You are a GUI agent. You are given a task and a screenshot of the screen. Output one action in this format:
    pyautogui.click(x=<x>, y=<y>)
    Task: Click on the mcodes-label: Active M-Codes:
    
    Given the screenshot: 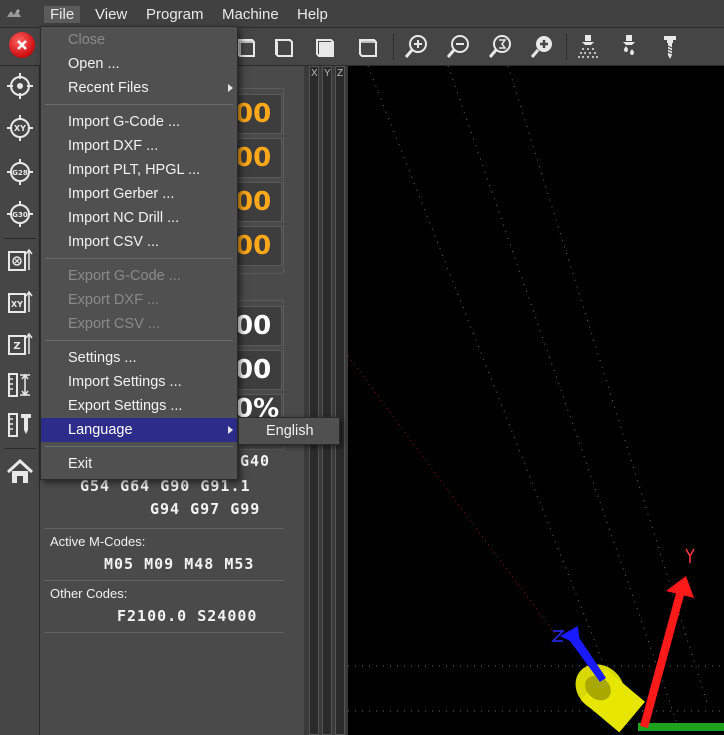 What is the action you would take?
    pyautogui.click(x=98, y=541)
    